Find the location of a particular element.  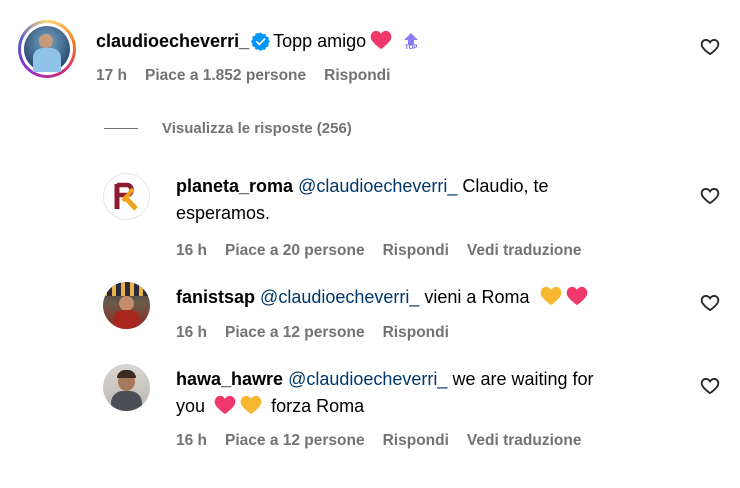

reply-text: we are waiting for is located at coordinates (520, 379).